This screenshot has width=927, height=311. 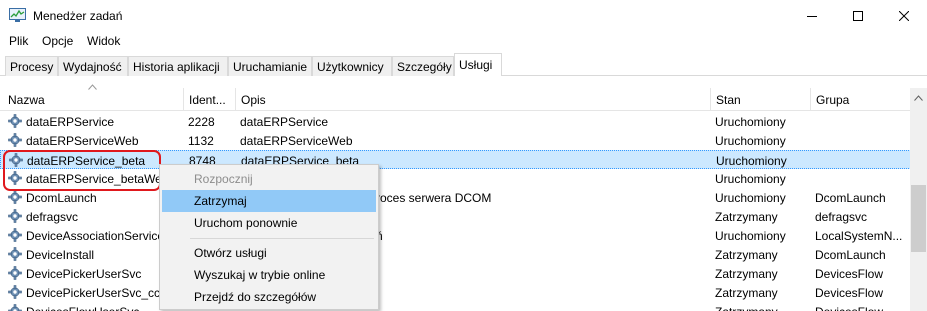 What do you see at coordinates (93, 99) in the screenshot?
I see `column-name: Nazwa` at bounding box center [93, 99].